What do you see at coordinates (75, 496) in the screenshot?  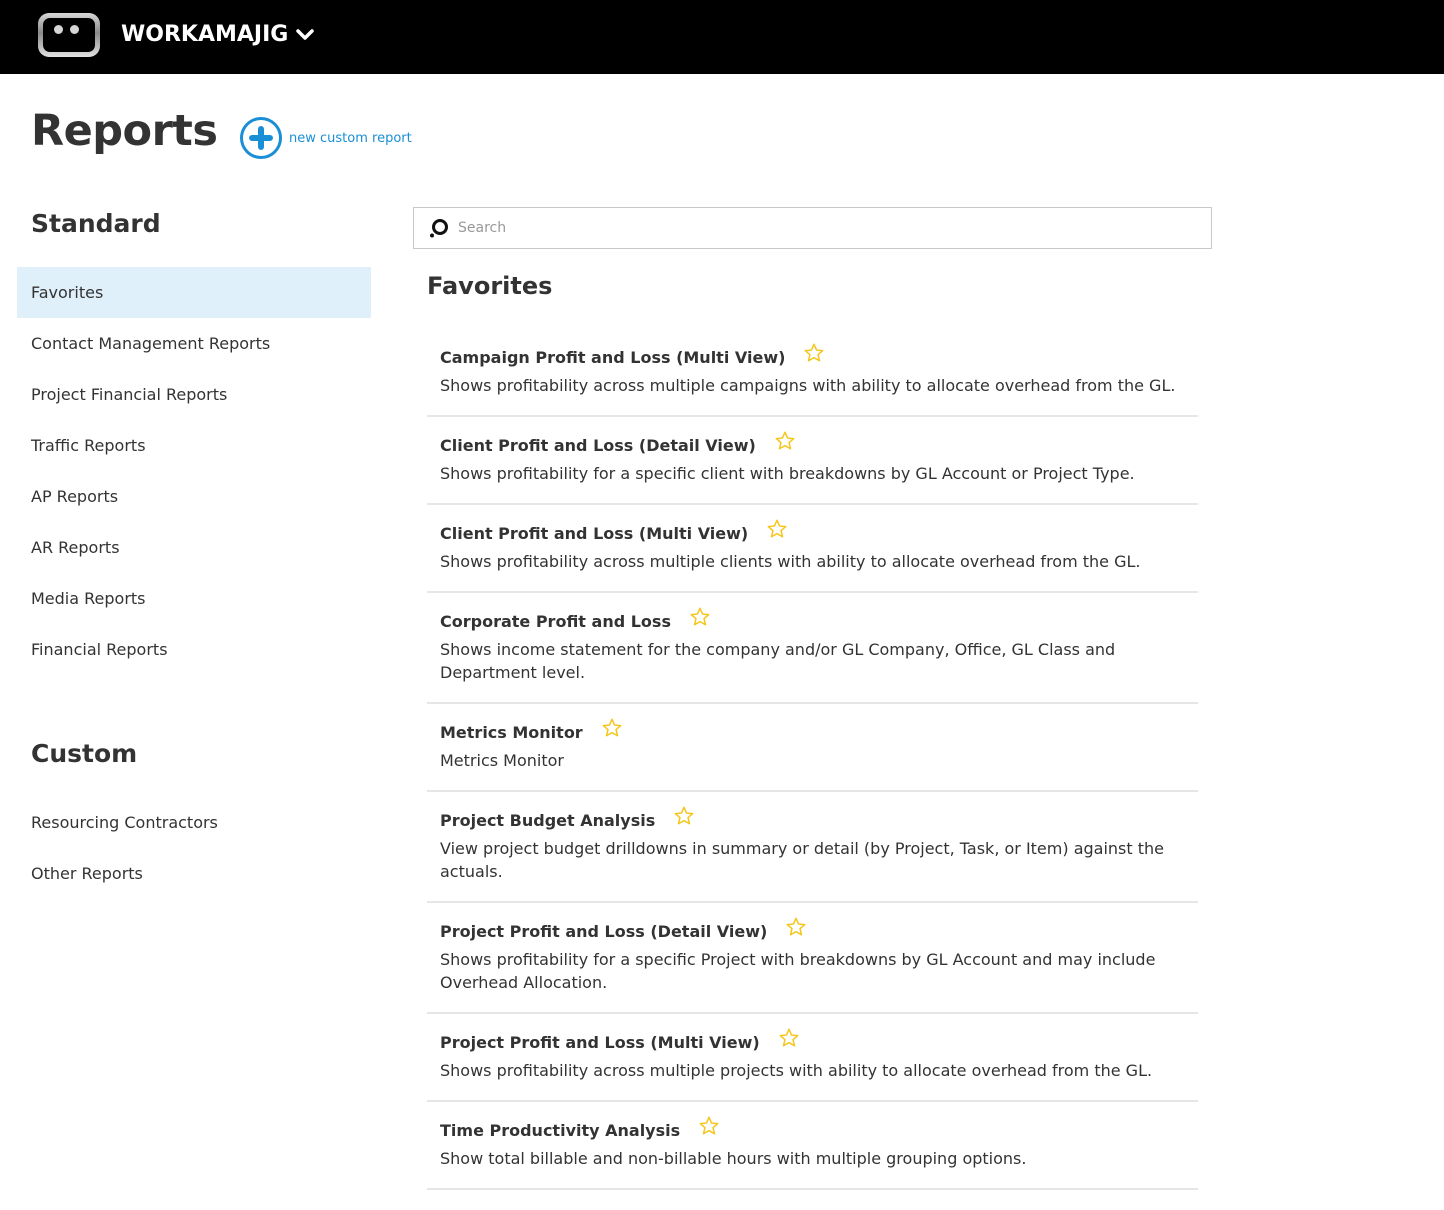 I see `sidebar-item-label: AP Reports` at bounding box center [75, 496].